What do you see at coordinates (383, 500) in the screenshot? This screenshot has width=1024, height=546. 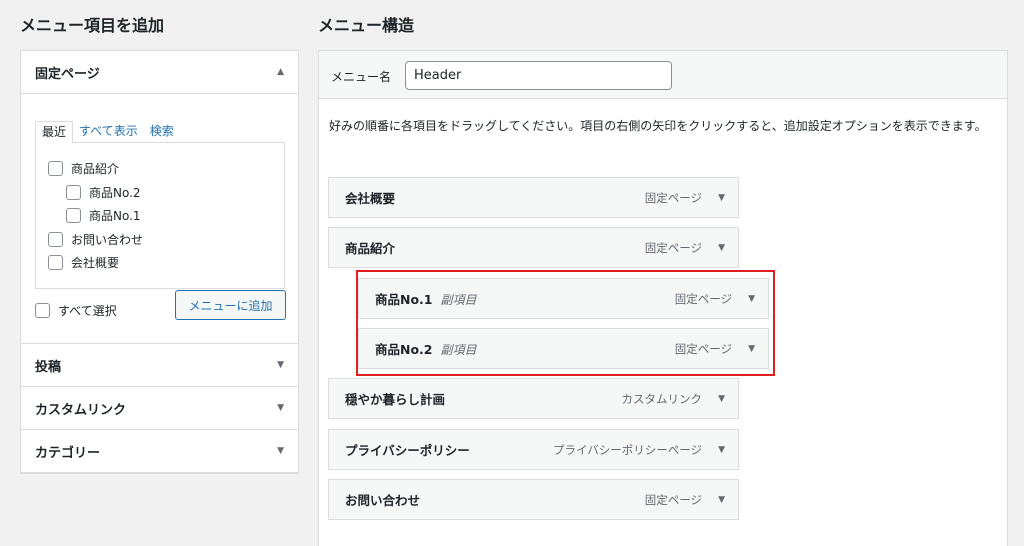 I see `menu-item-title: お問い合わせ` at bounding box center [383, 500].